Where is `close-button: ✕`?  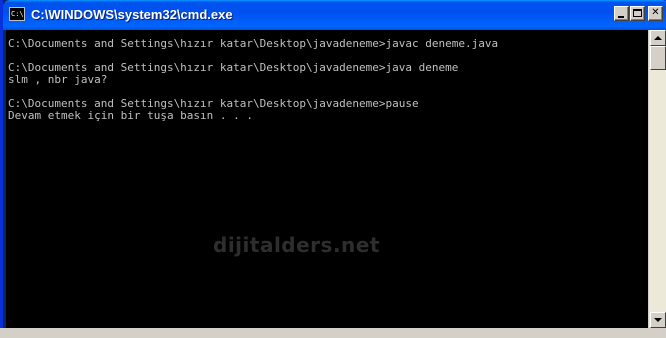 close-button: ✕ is located at coordinates (655, 13).